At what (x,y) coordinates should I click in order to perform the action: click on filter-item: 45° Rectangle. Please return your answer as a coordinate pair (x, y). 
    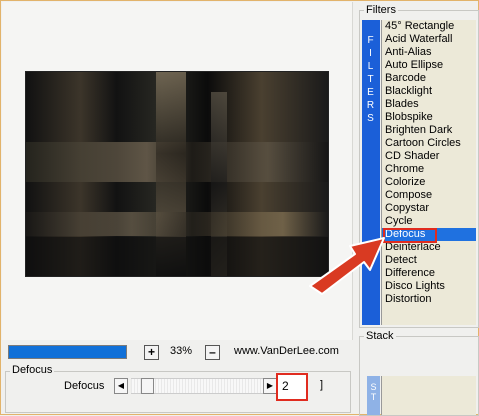
    Looking at the image, I should click on (429, 26).